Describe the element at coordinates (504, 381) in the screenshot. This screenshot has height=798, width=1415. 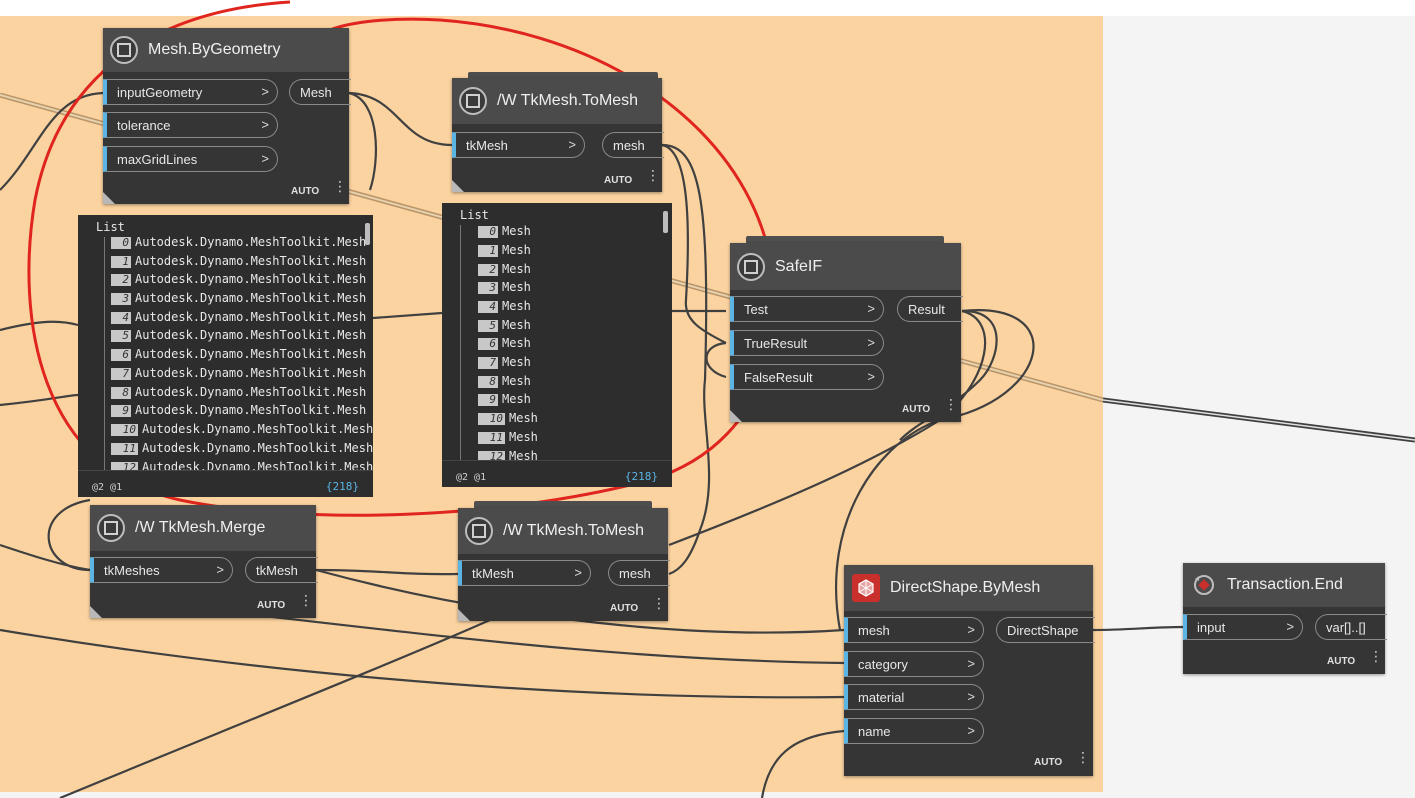
I see `preview-row: 8 Mesh` at that location.